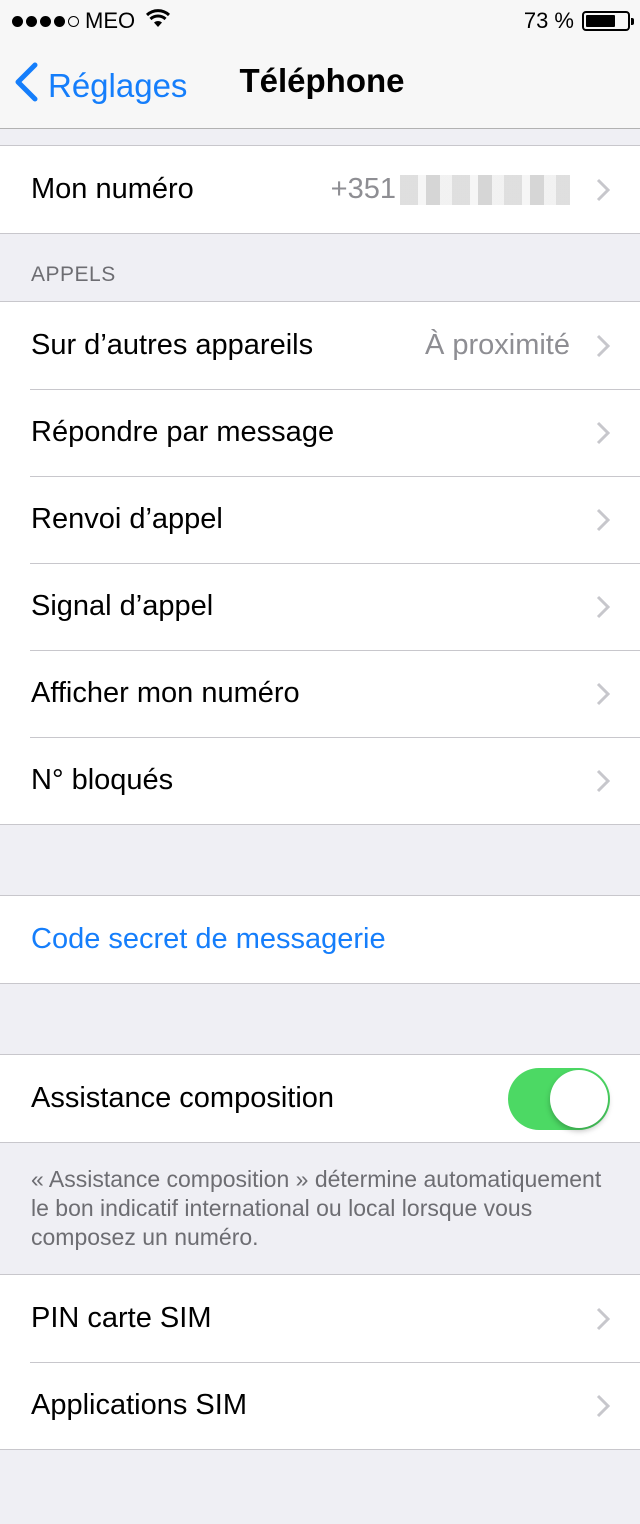 The width and height of the screenshot is (640, 1524). What do you see at coordinates (122, 606) in the screenshot?
I see `row-label: Signal d’appel` at bounding box center [122, 606].